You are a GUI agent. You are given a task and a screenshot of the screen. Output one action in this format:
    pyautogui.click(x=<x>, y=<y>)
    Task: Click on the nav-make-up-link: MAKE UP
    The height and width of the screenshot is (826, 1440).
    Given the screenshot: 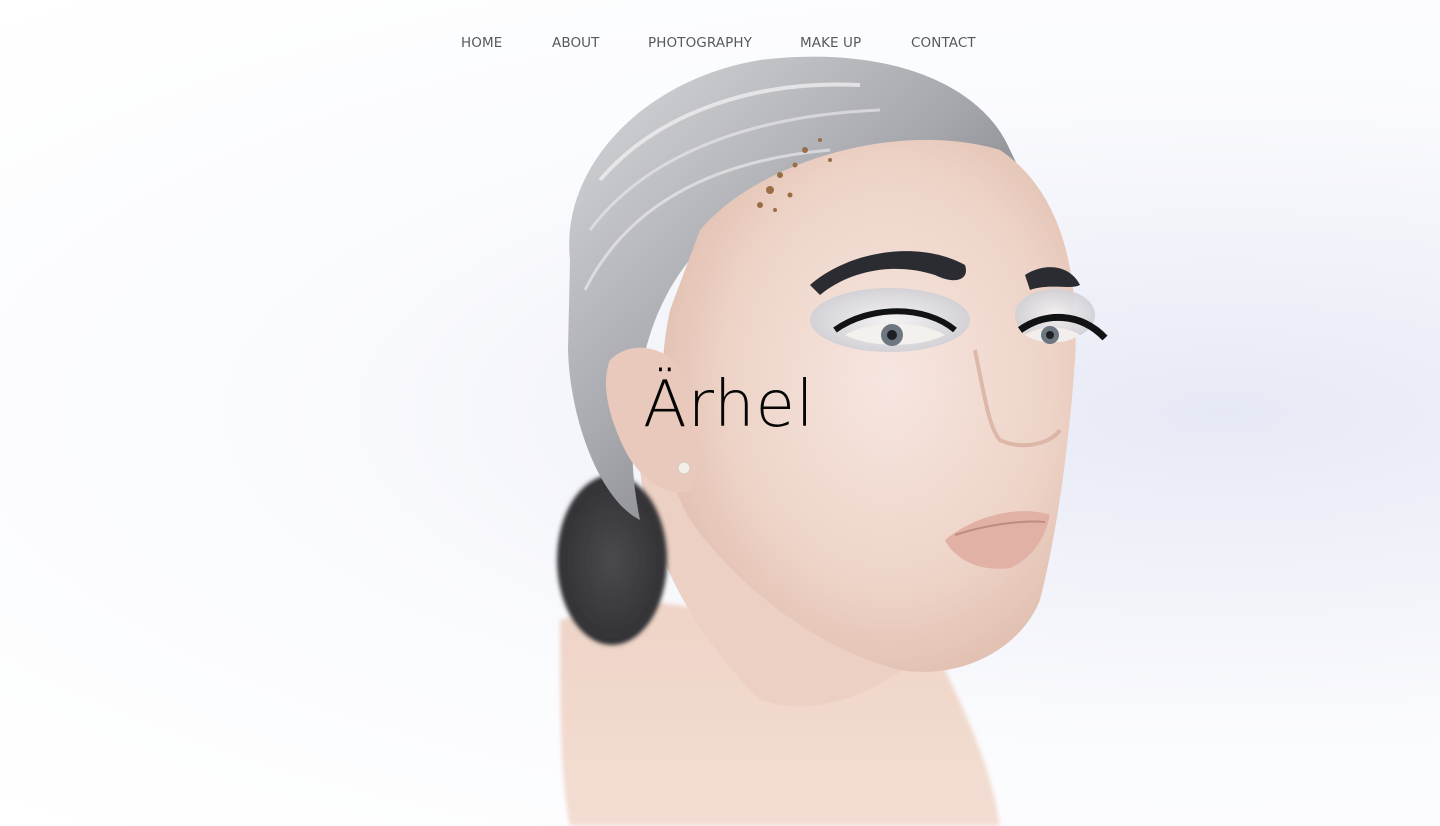 What is the action you would take?
    pyautogui.click(x=830, y=43)
    